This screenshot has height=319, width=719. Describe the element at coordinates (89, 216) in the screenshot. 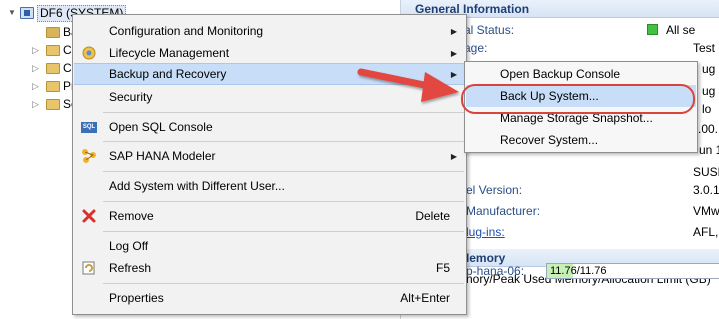

I see `remove-icon` at that location.